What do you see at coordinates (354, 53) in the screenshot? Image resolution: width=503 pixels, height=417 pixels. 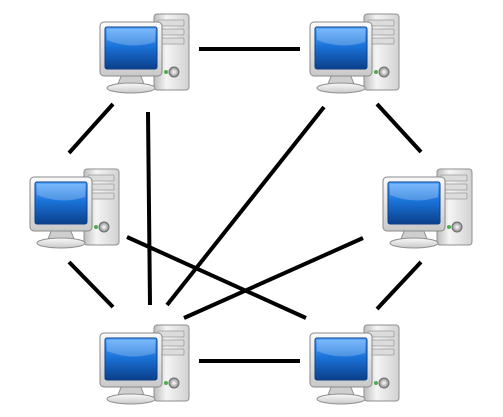 I see `computer-top-right-icon` at bounding box center [354, 53].